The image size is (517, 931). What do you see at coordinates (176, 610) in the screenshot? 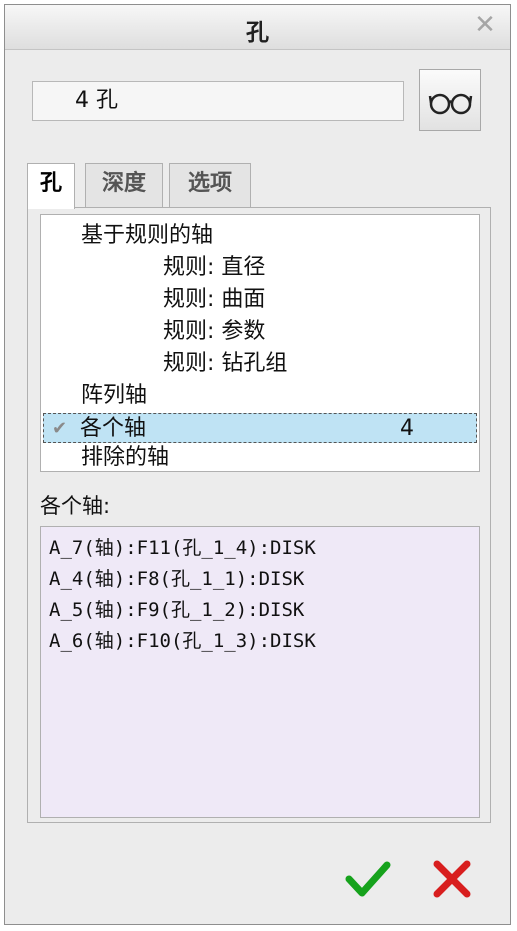
I see `list-item: A_5(轴):F9(孔_1_2):DISK` at bounding box center [176, 610].